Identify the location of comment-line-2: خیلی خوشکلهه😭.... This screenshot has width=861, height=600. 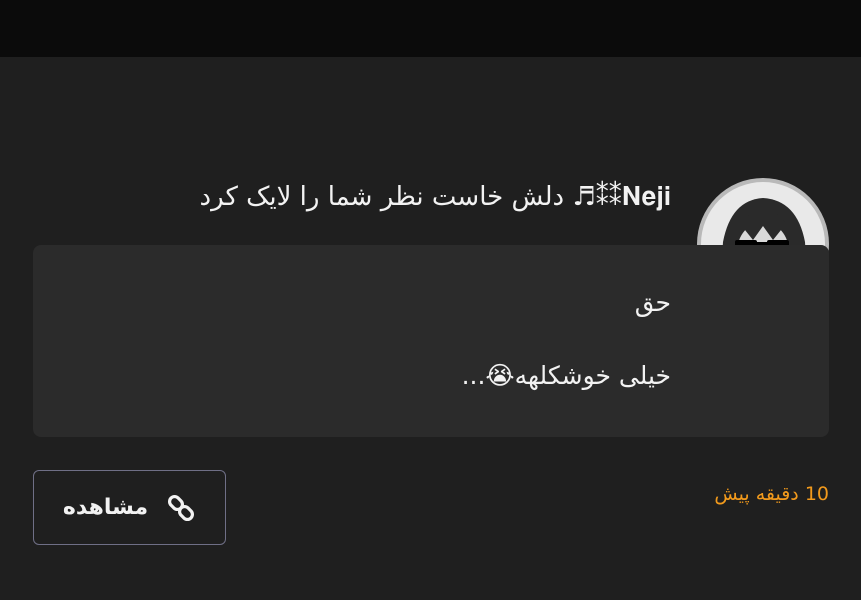
(566, 375).